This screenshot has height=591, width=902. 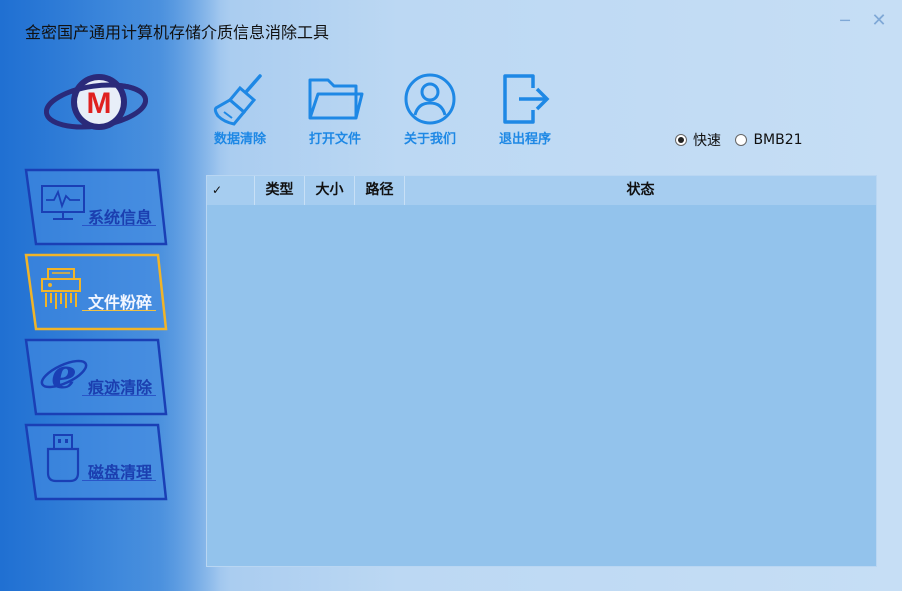 I want to click on usb-drive-icon, so click(x=63, y=458).